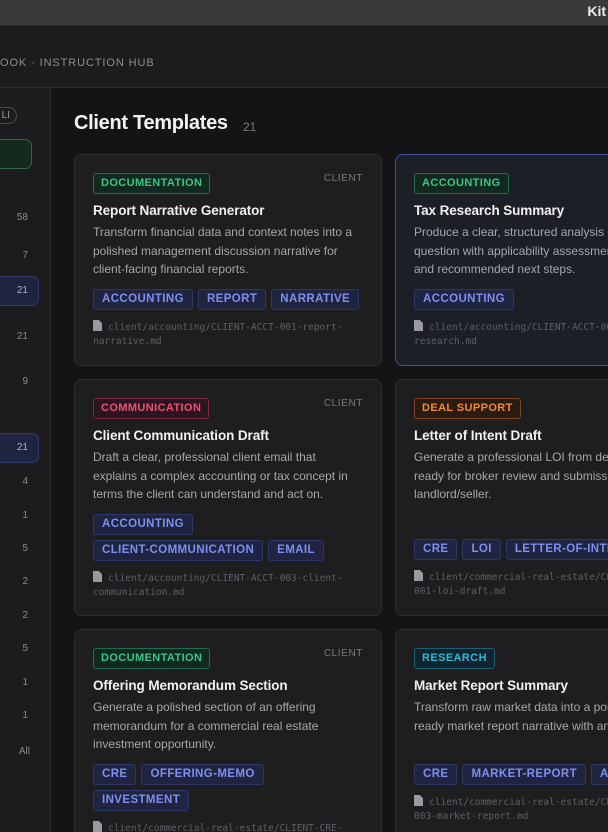 This screenshot has height=832, width=608. What do you see at coordinates (478, 435) in the screenshot?
I see `card-title: Letter of Intent Draft` at bounding box center [478, 435].